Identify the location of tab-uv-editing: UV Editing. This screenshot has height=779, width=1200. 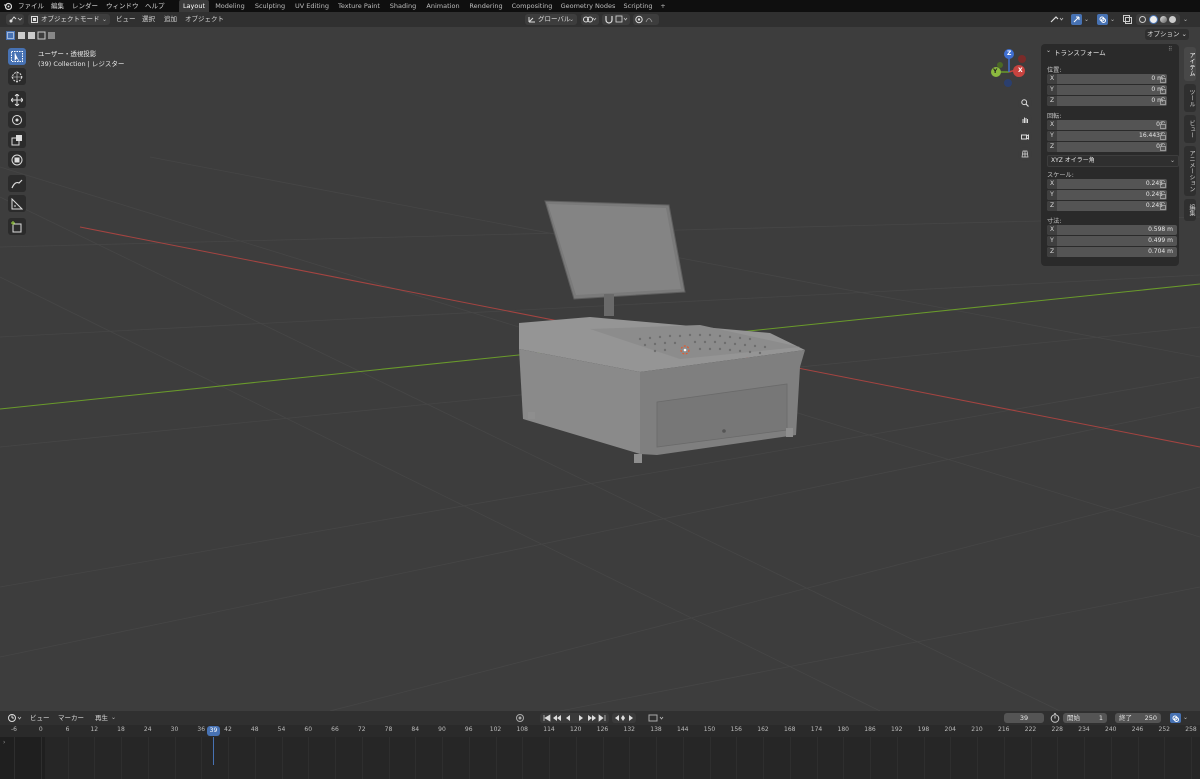
(312, 6).